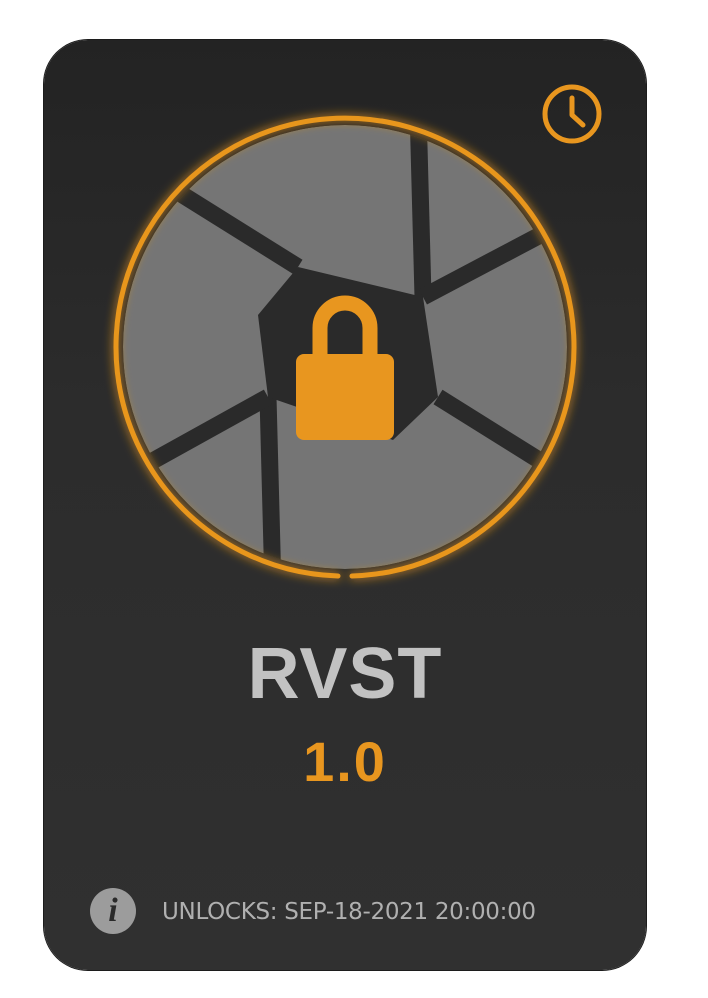 The image size is (708, 998). What do you see at coordinates (345, 761) in the screenshot?
I see `token-version: 1.0` at bounding box center [345, 761].